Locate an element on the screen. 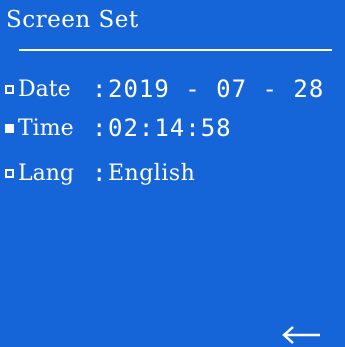 This screenshot has height=347, width=345. left-arrow-icon is located at coordinates (301, 335).